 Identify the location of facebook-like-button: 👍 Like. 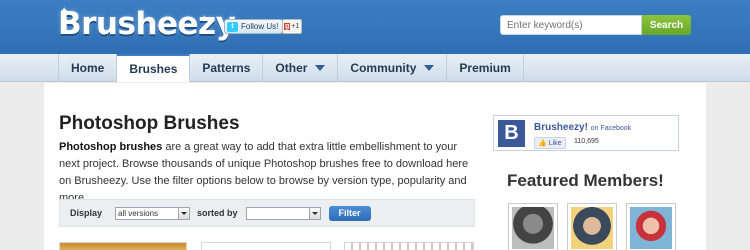
(550, 143).